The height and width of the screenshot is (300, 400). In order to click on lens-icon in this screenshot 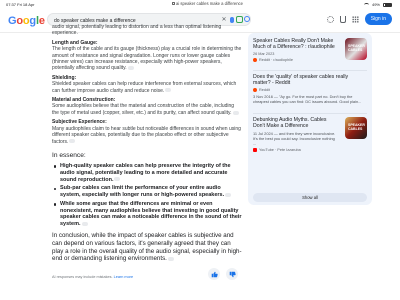, I will do `click(239, 19)`.